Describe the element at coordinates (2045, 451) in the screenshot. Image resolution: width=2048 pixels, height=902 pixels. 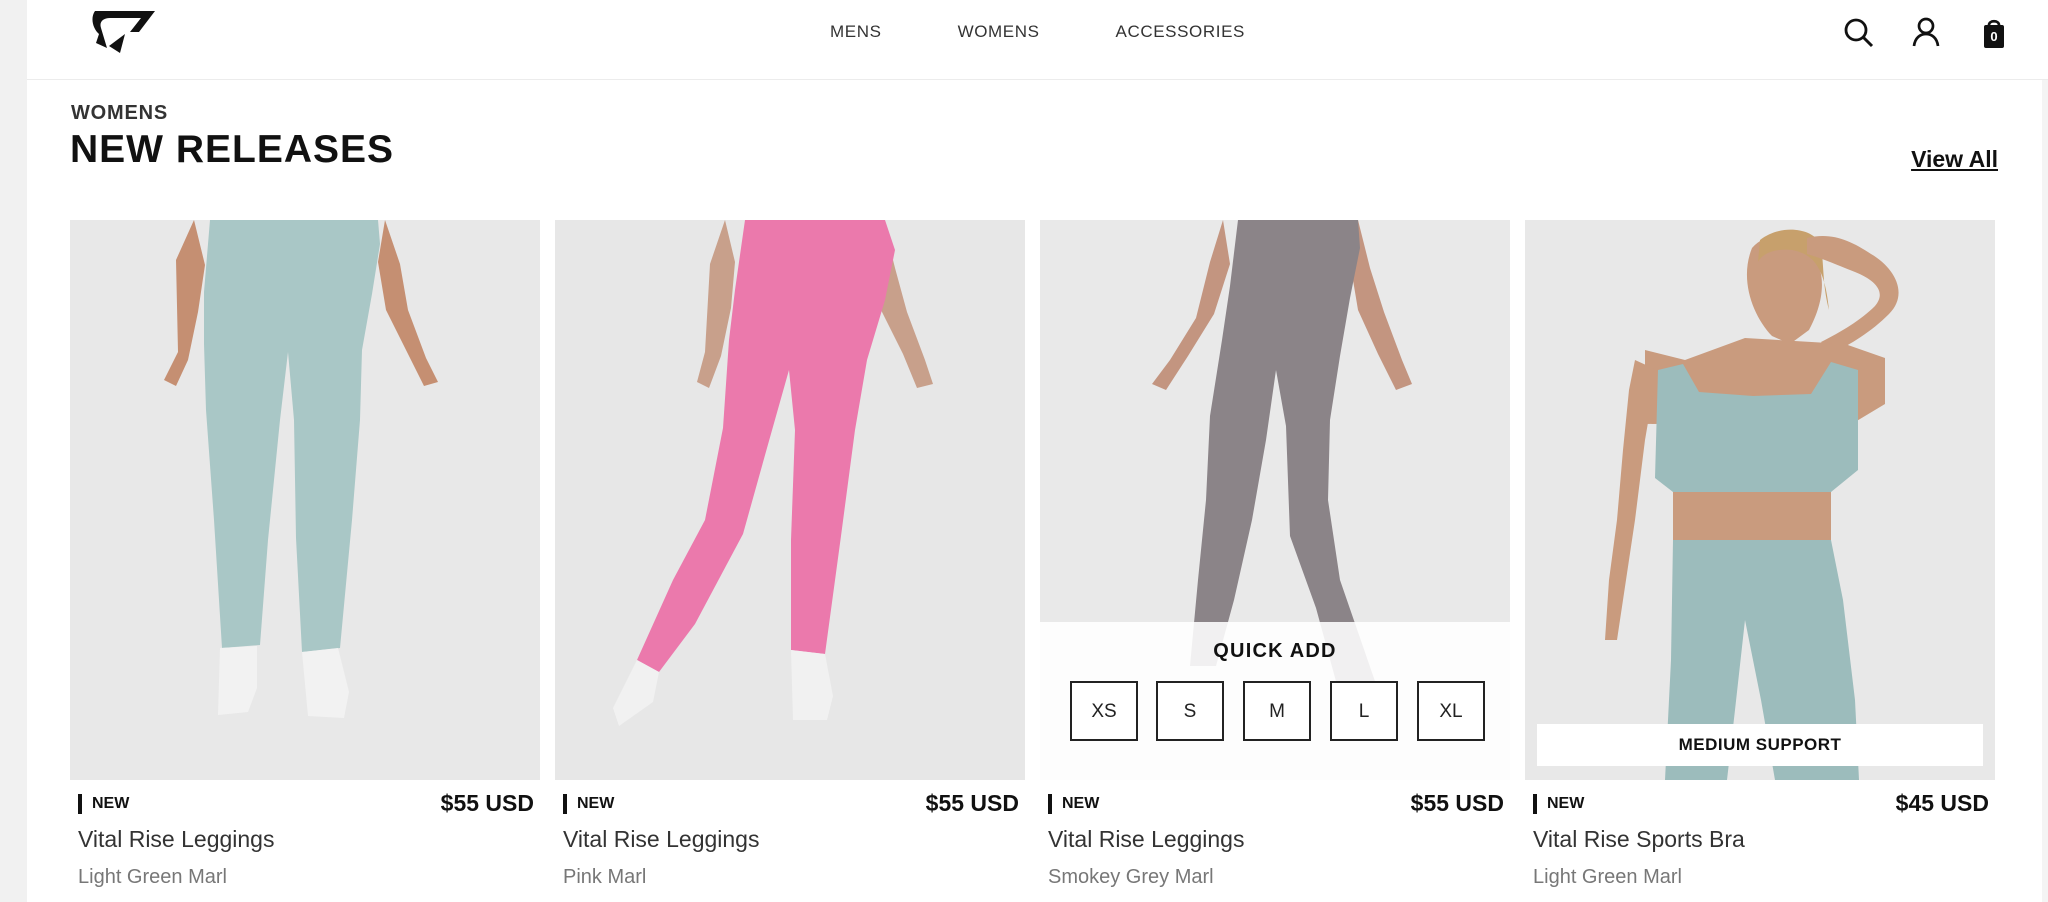
I see `scrollbar-track` at that location.